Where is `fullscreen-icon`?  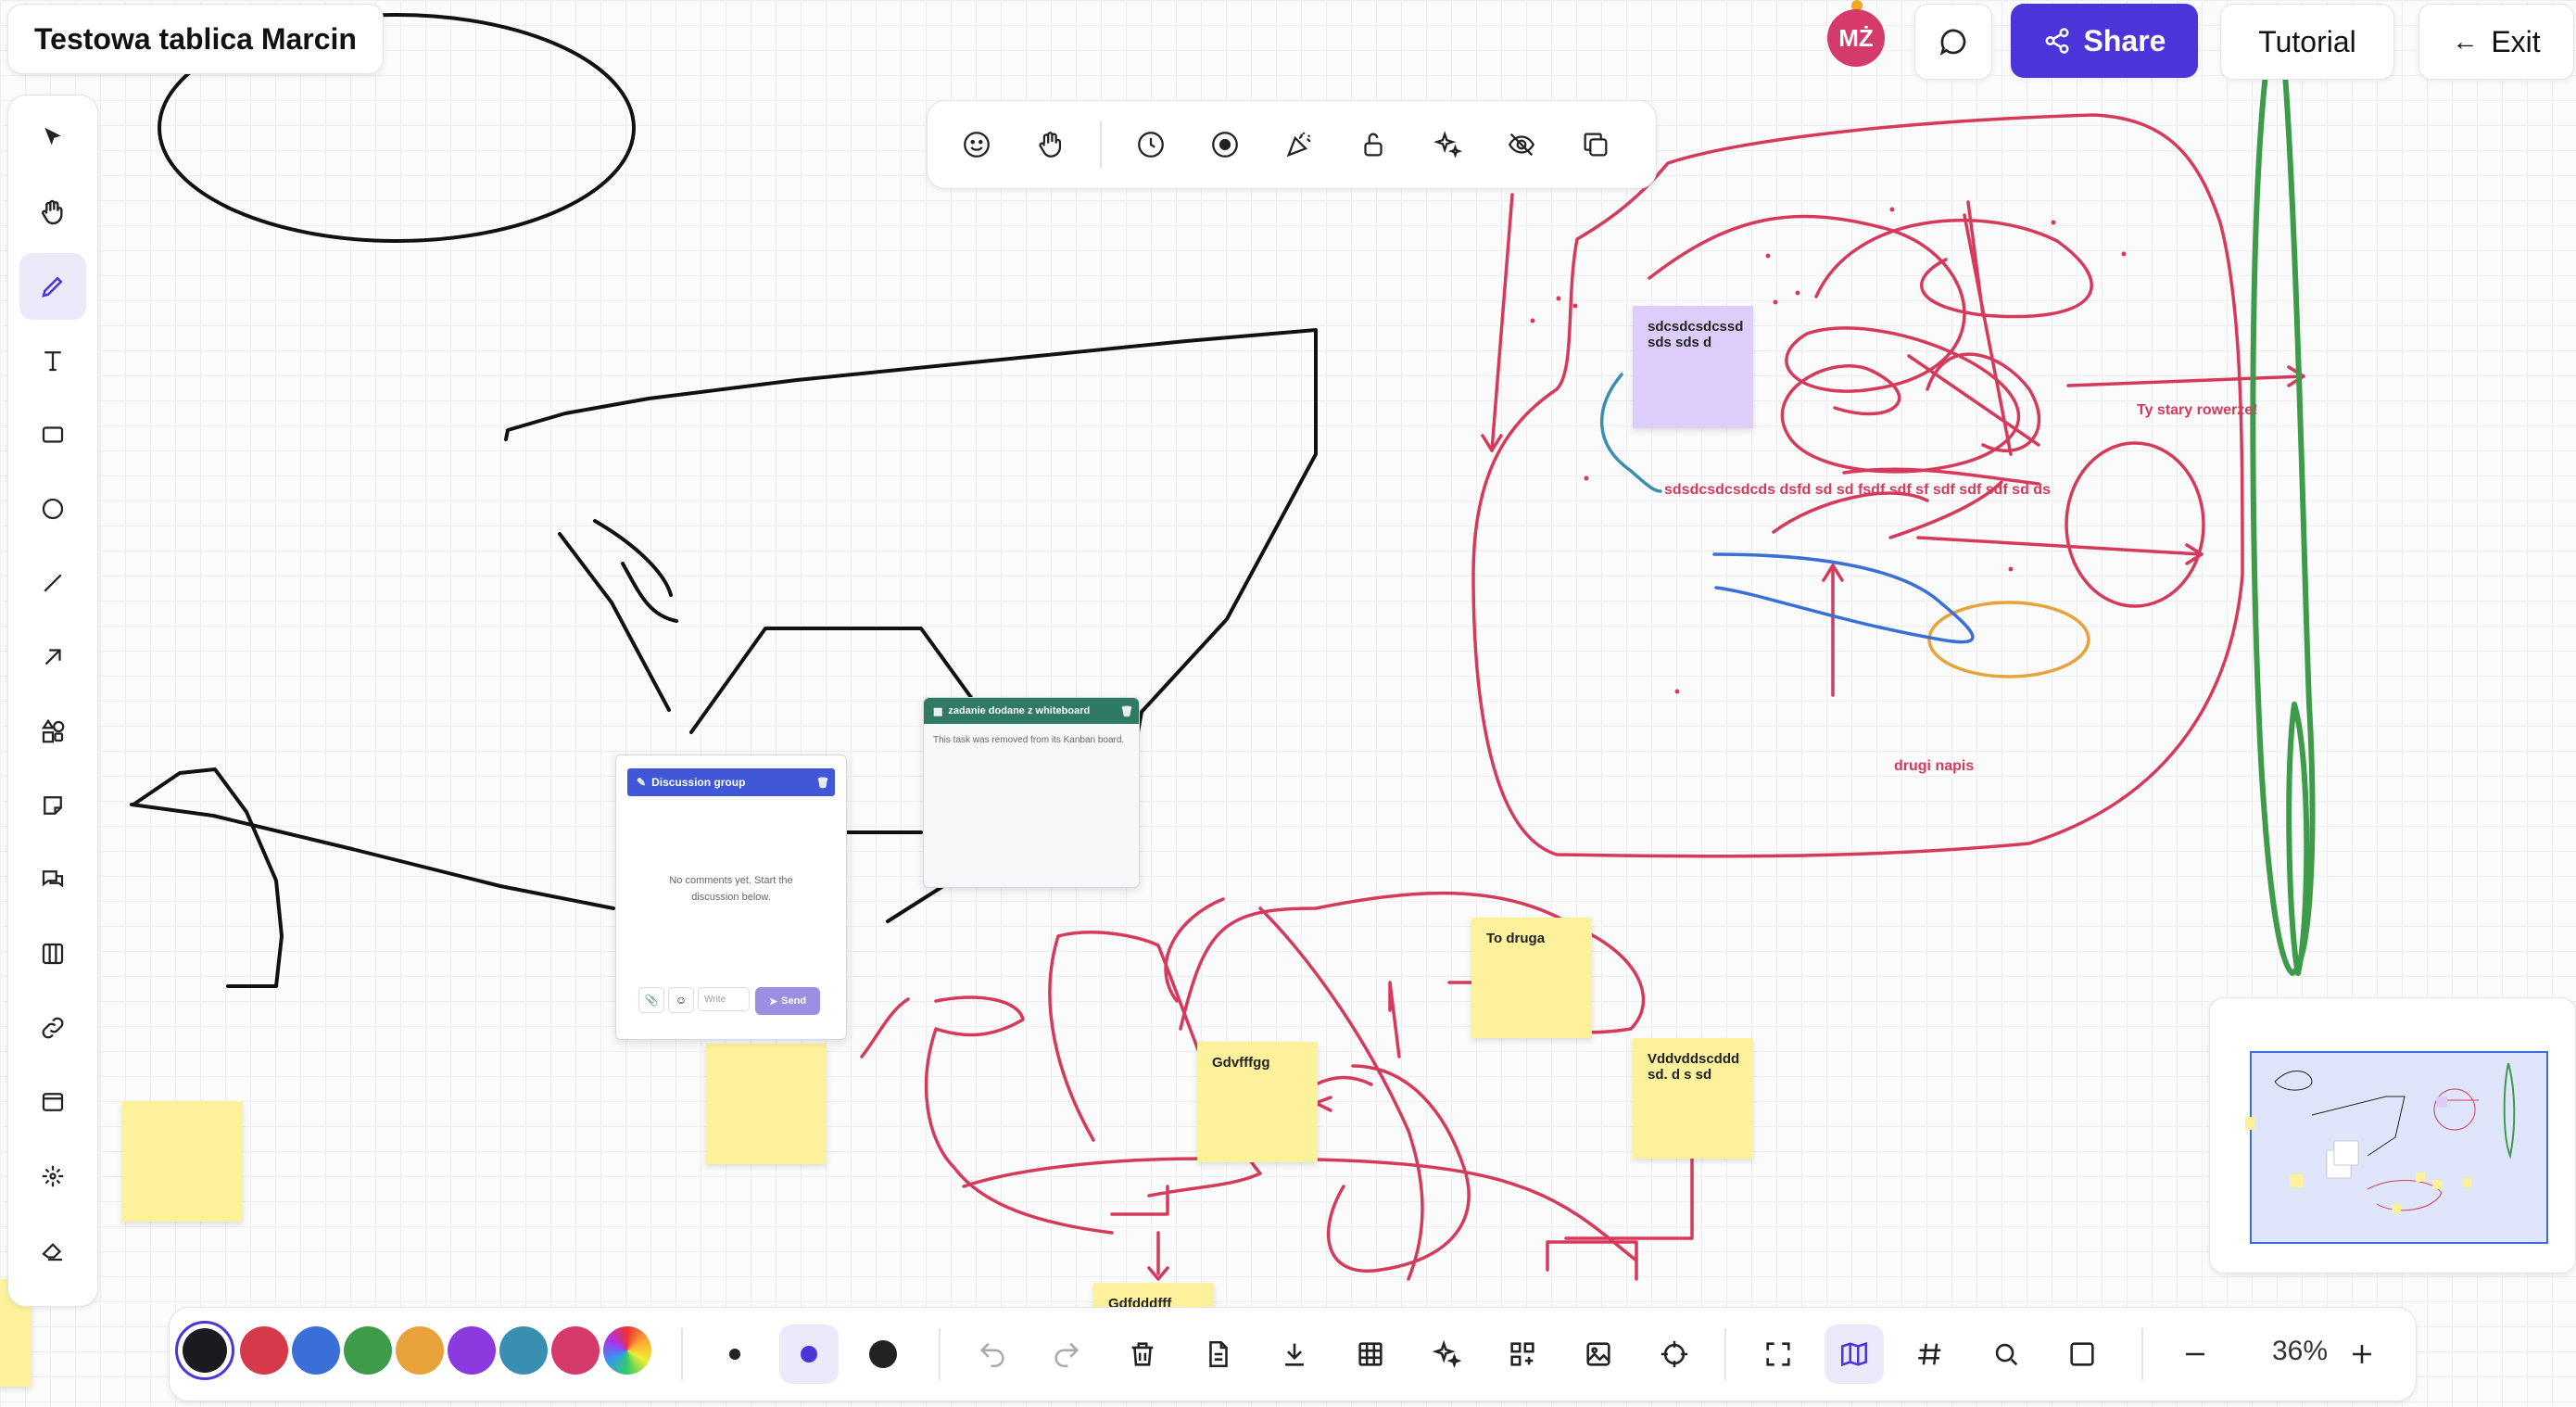
fullscreen-icon is located at coordinates (1778, 1354).